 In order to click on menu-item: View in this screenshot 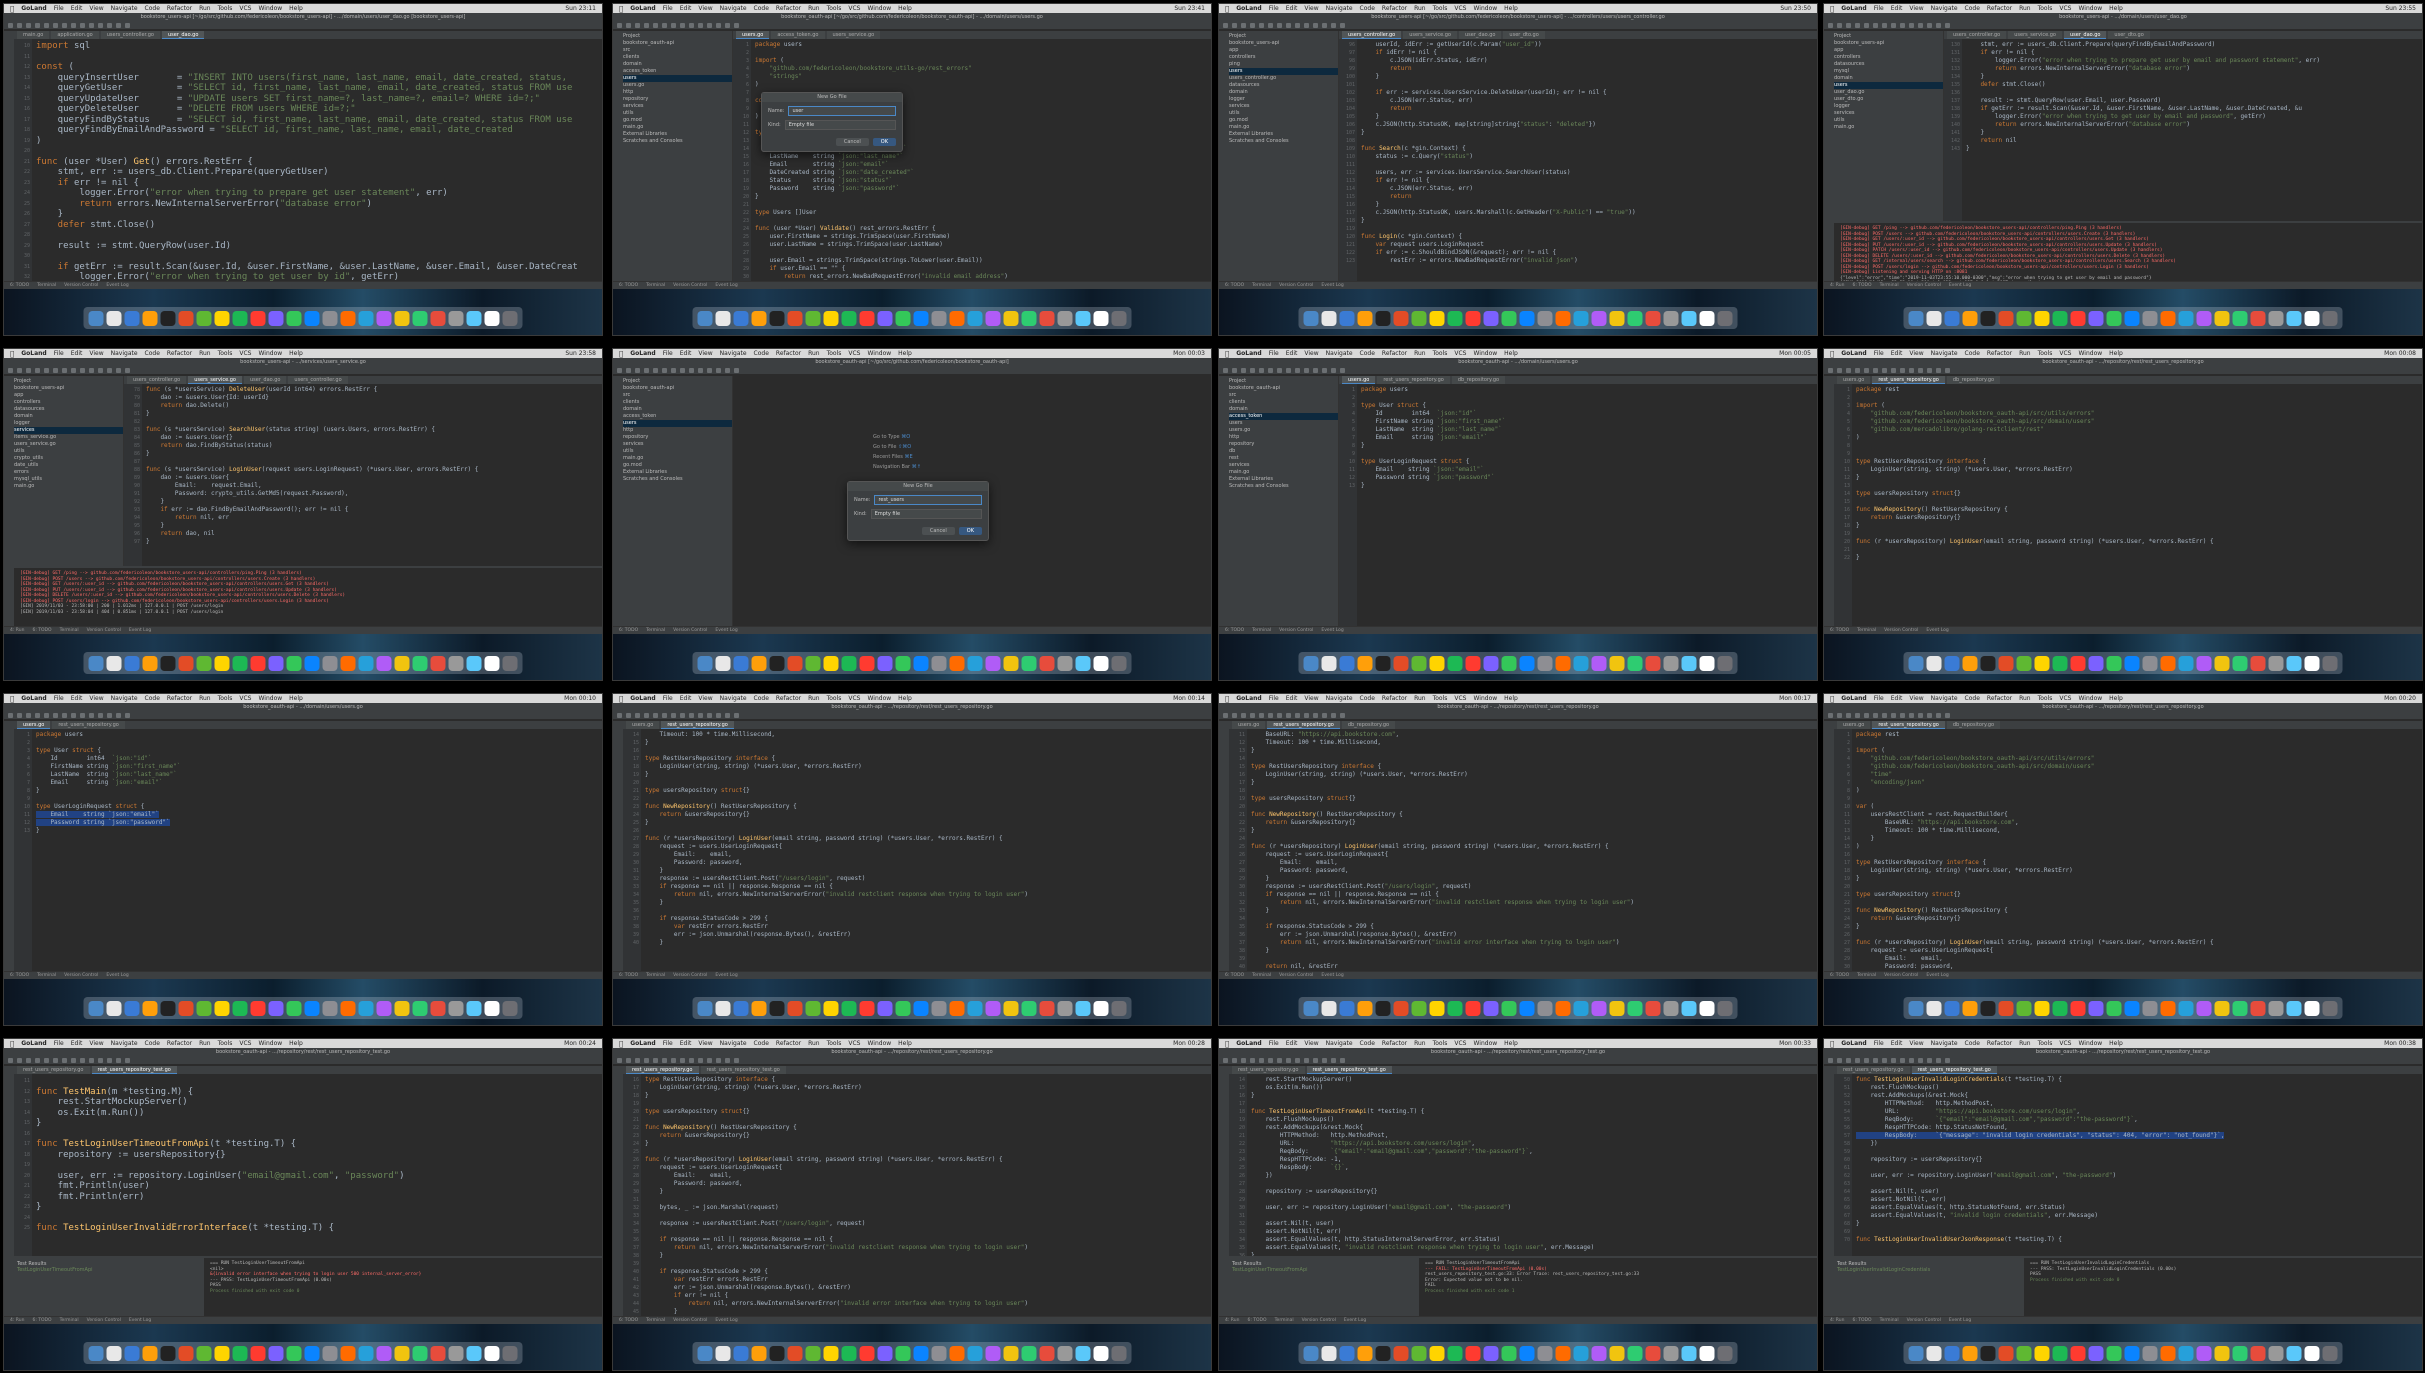, I will do `click(96, 353)`.